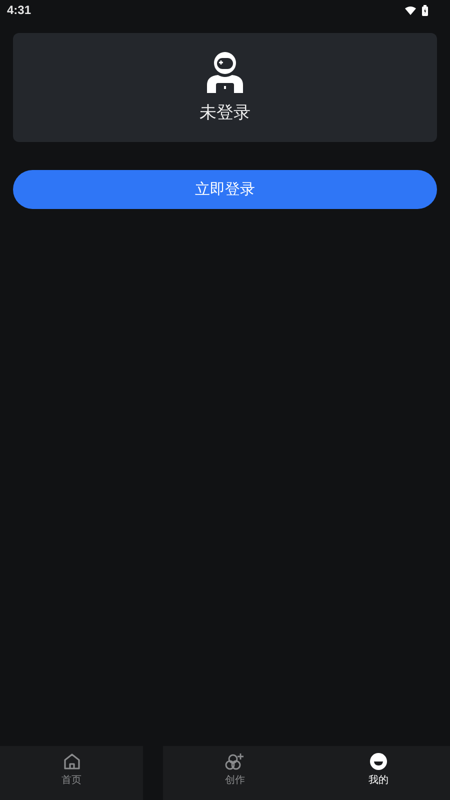 The width and height of the screenshot is (450, 800). What do you see at coordinates (235, 773) in the screenshot?
I see `nav-tab: 创作` at bounding box center [235, 773].